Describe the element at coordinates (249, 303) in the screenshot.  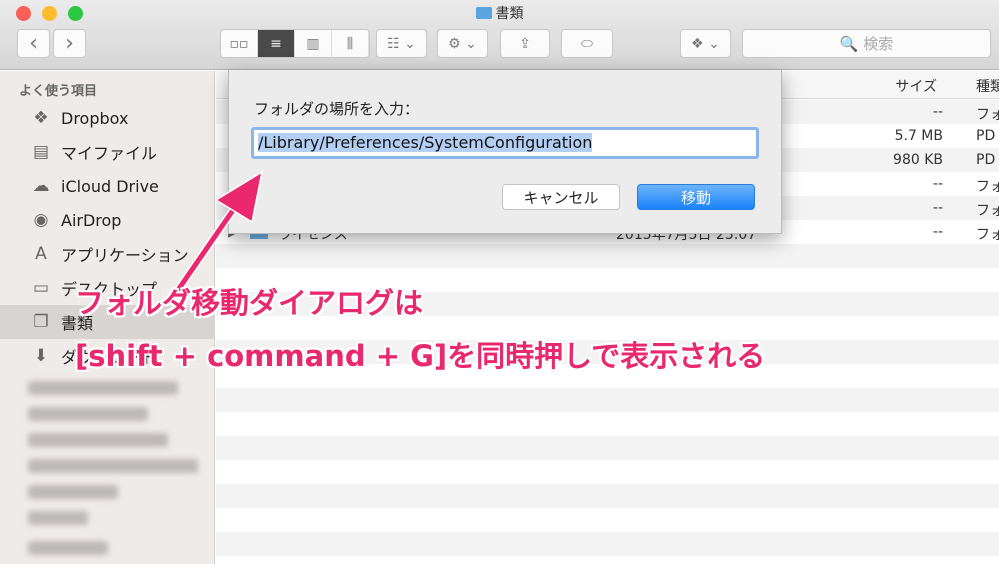
I see `annotation-line1: フォルダ移動ダイアログは` at that location.